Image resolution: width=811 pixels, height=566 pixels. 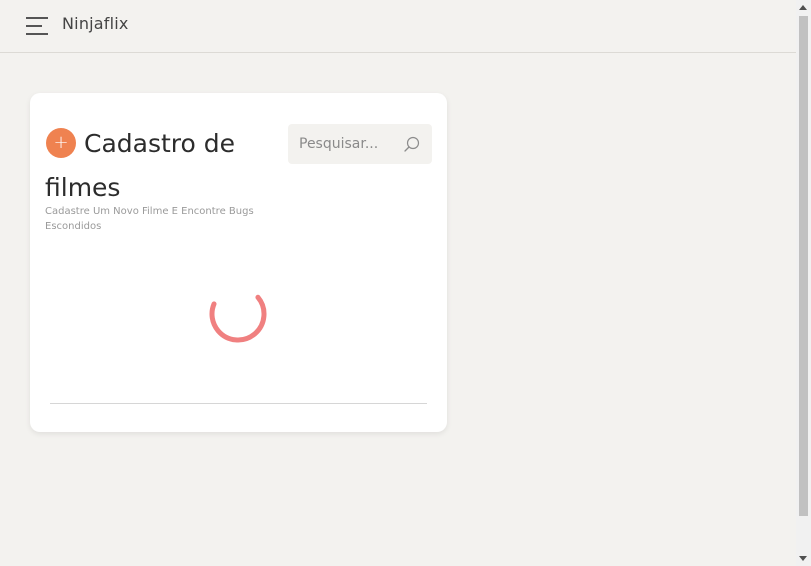 I want to click on page-title: Cadastro de filmes, so click(x=140, y=165).